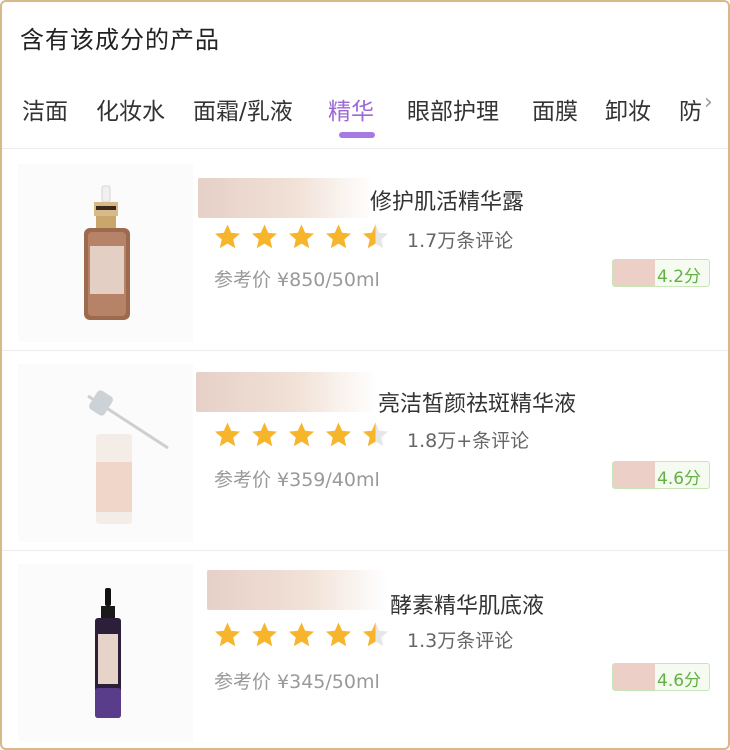  What do you see at coordinates (628, 109) in the screenshot?
I see `tab-makeup-remover: 卸妆` at bounding box center [628, 109].